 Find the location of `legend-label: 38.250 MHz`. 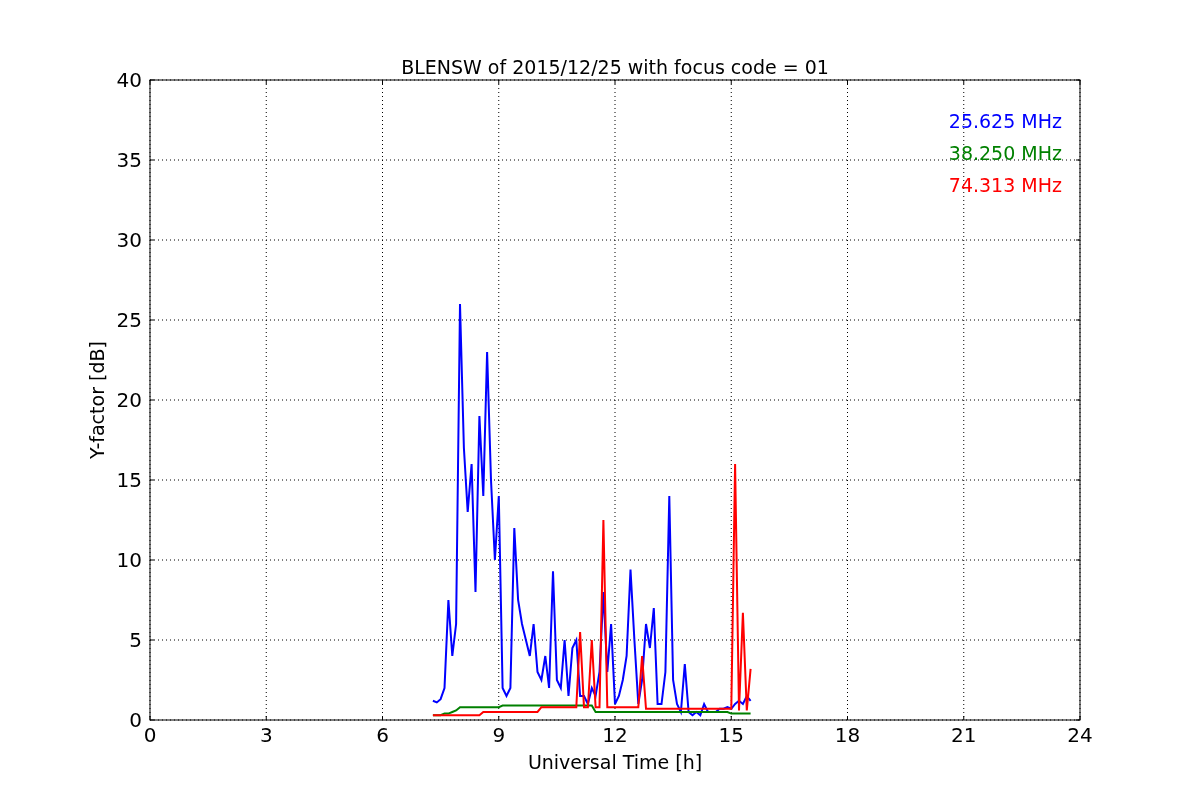

legend-label: 38.250 MHz is located at coordinates (1005, 153).